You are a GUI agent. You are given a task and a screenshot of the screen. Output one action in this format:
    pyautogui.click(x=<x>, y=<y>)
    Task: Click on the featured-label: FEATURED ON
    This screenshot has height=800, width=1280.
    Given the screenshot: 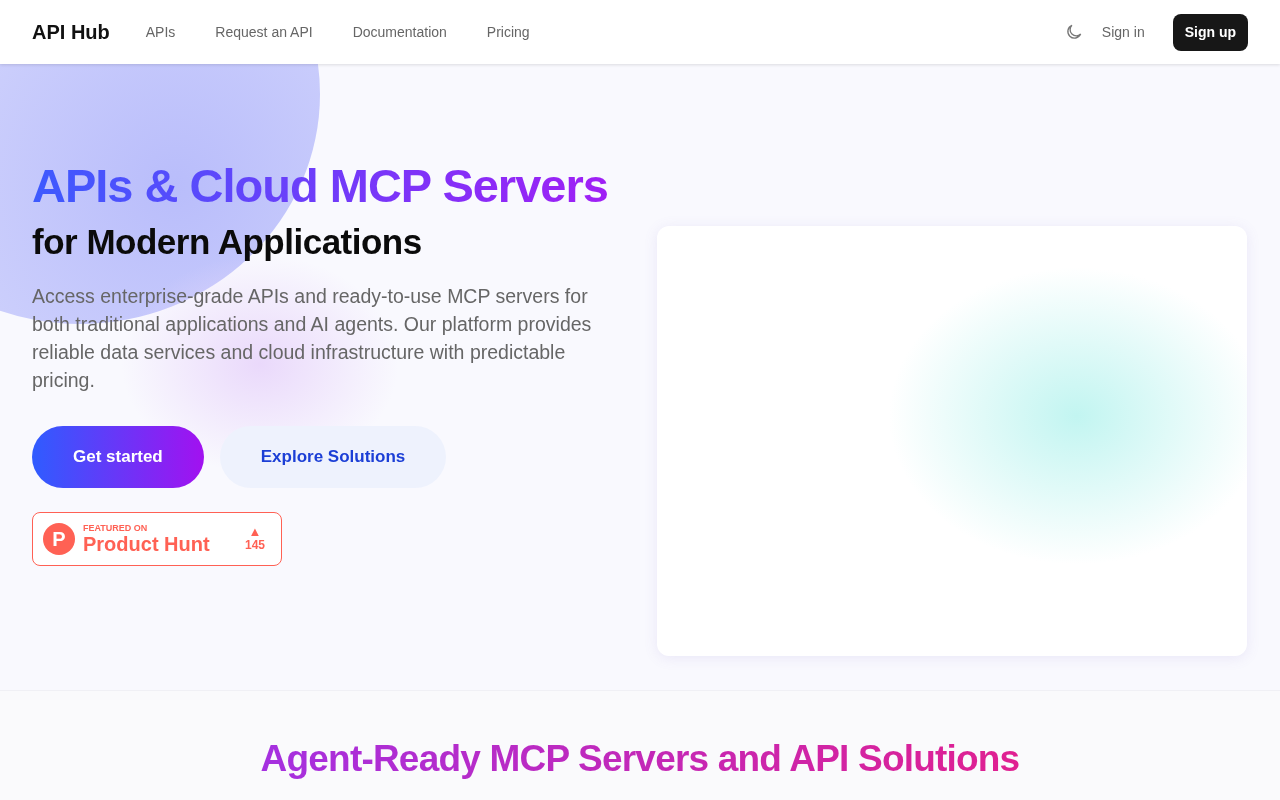 What is the action you would take?
    pyautogui.click(x=116, y=528)
    